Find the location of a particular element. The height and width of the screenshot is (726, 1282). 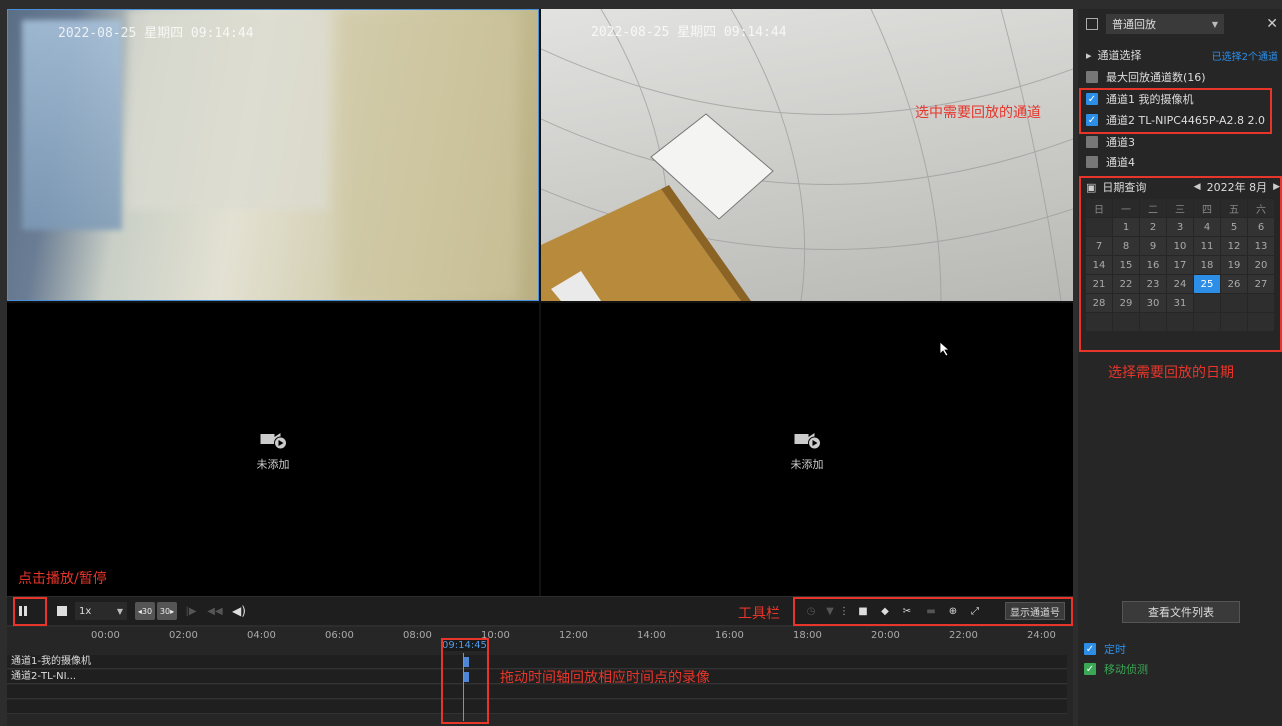

file-list-label: 查看文件列表 is located at coordinates (1181, 612).